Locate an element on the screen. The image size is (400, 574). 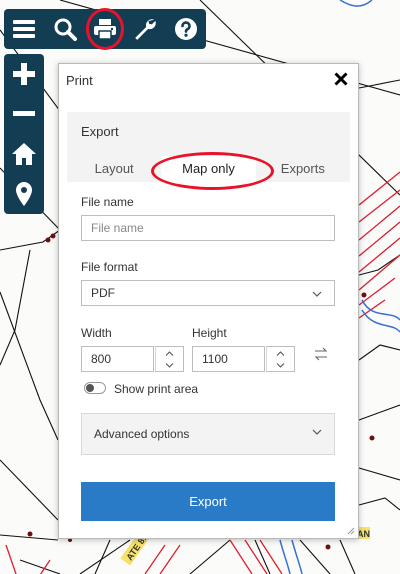
show-print-area-label: Show print area is located at coordinates (156, 389).